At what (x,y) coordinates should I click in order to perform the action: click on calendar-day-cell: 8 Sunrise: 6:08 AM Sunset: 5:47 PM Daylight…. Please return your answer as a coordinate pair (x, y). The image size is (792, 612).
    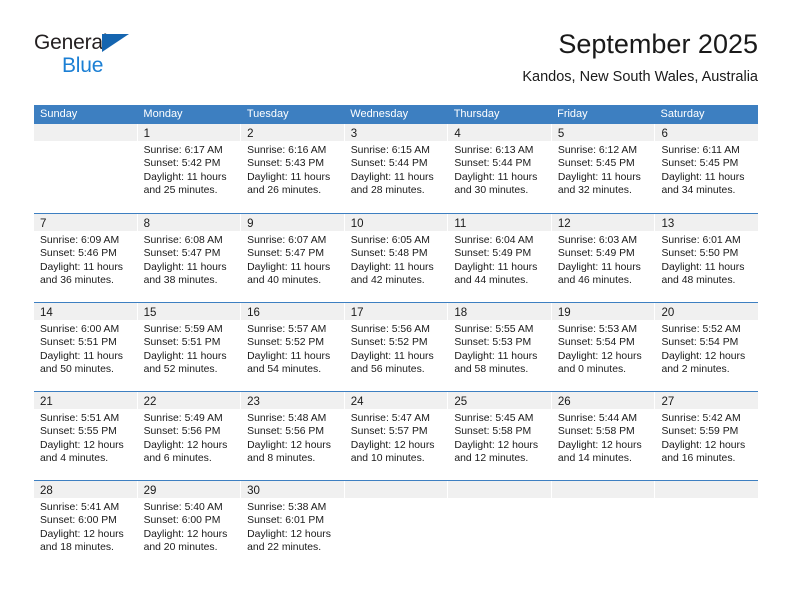
    Looking at the image, I should click on (188, 258).